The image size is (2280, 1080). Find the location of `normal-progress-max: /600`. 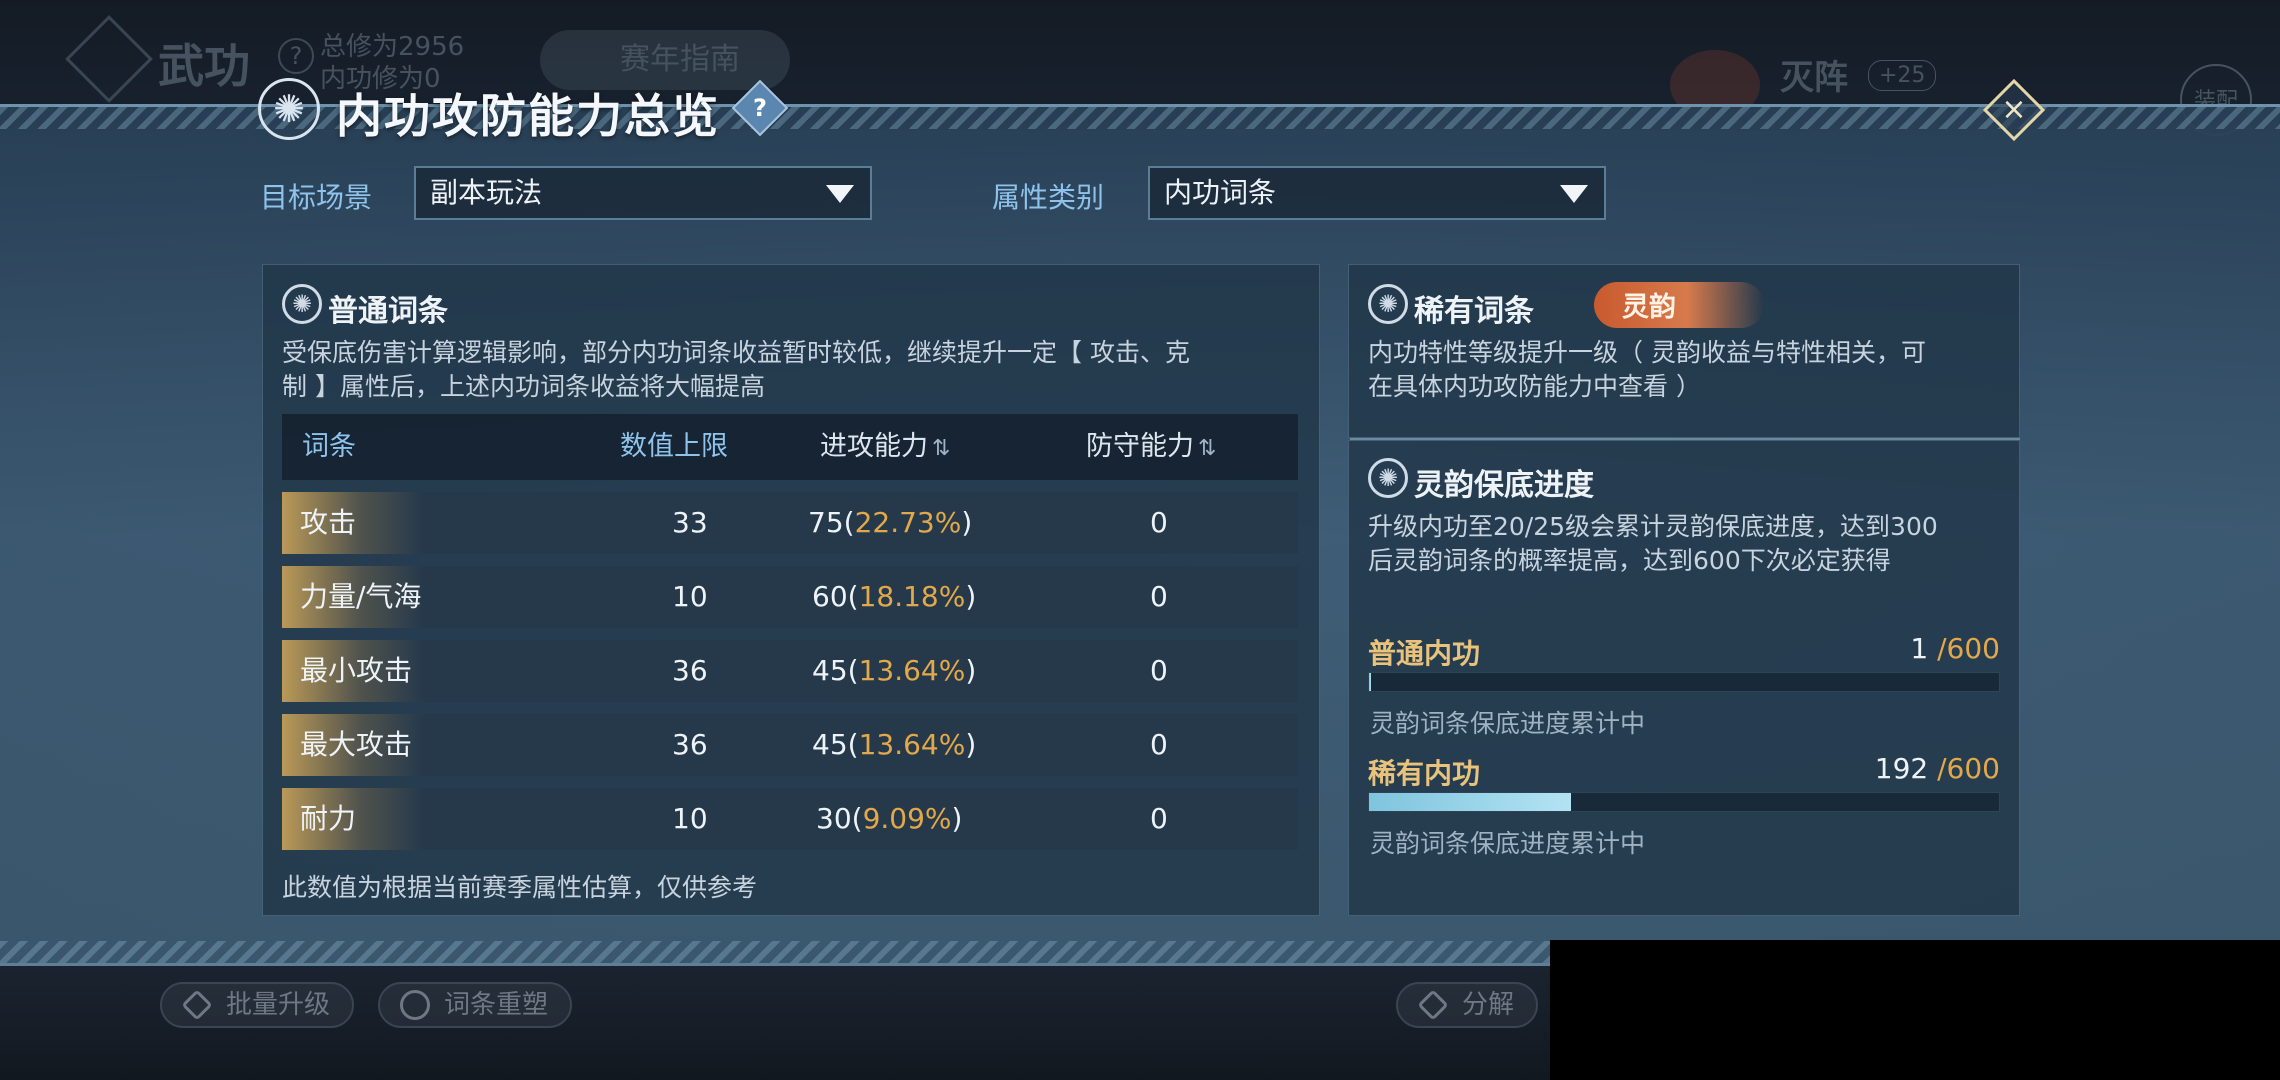

normal-progress-max: /600 is located at coordinates (1964, 648).